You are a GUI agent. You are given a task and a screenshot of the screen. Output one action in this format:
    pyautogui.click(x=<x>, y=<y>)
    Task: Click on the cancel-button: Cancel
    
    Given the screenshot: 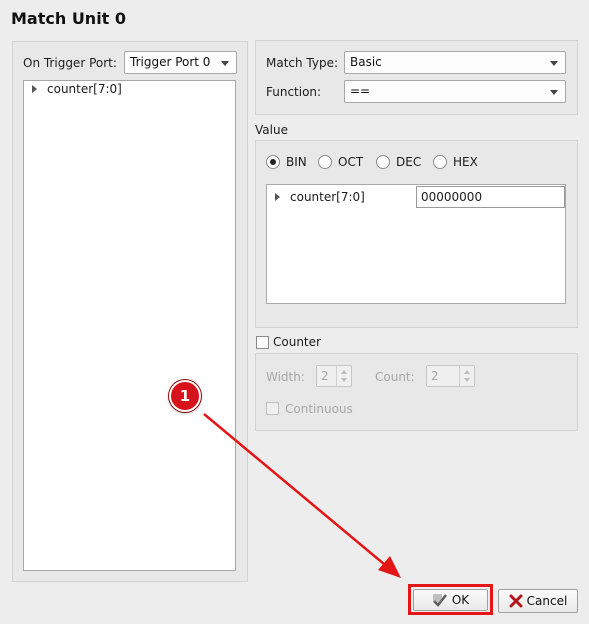 What is the action you would take?
    pyautogui.click(x=538, y=601)
    